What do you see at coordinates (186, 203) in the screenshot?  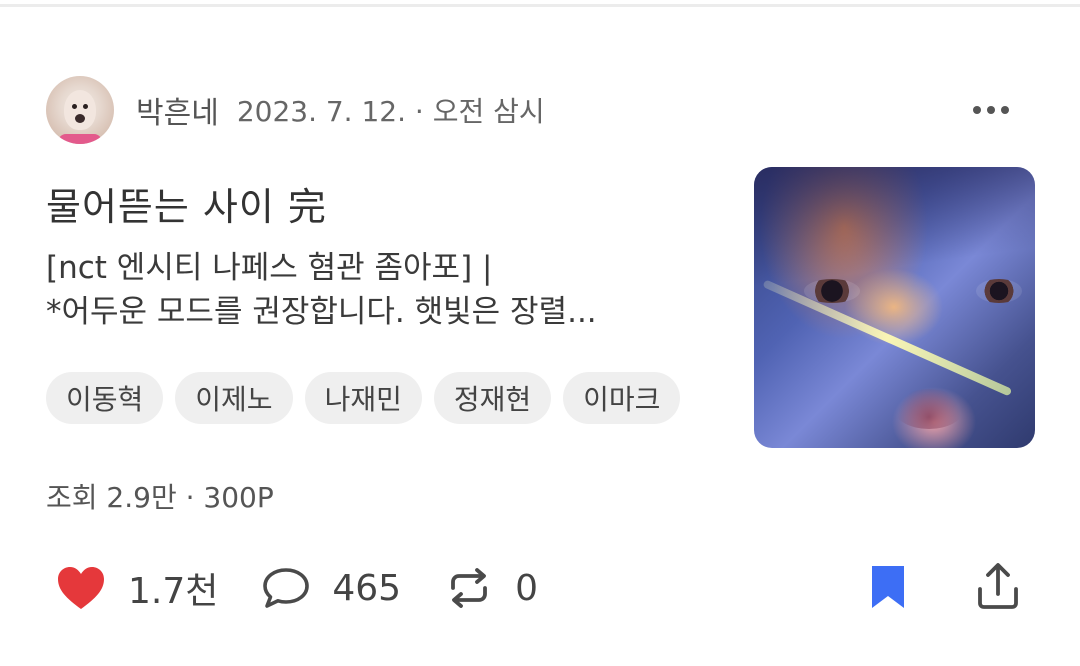 I see `post-title: 물어뜯는 사이 完` at bounding box center [186, 203].